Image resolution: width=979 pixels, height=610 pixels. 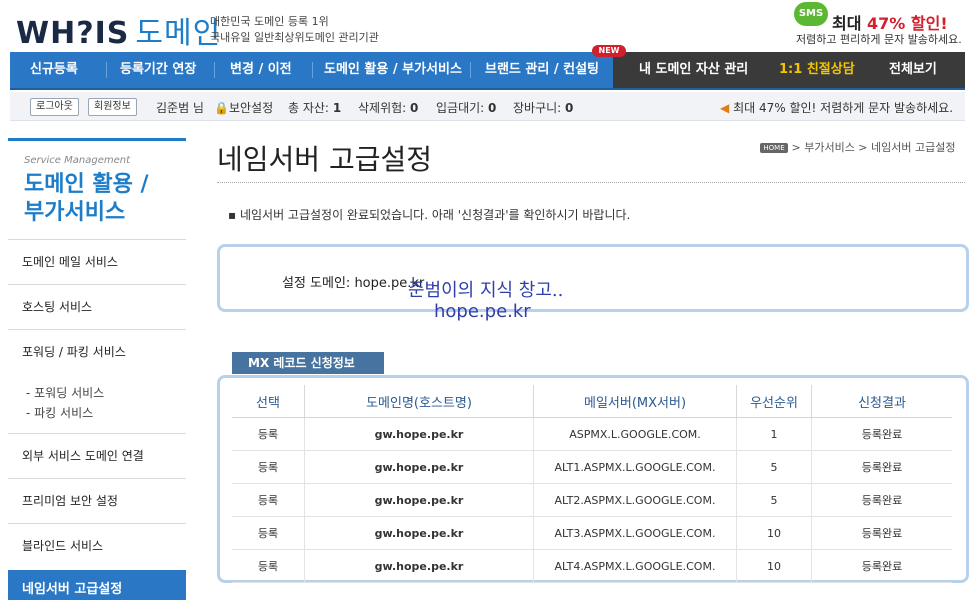 What do you see at coordinates (112, 107) in the screenshot?
I see `member-info-button: 회원정보` at bounding box center [112, 107].